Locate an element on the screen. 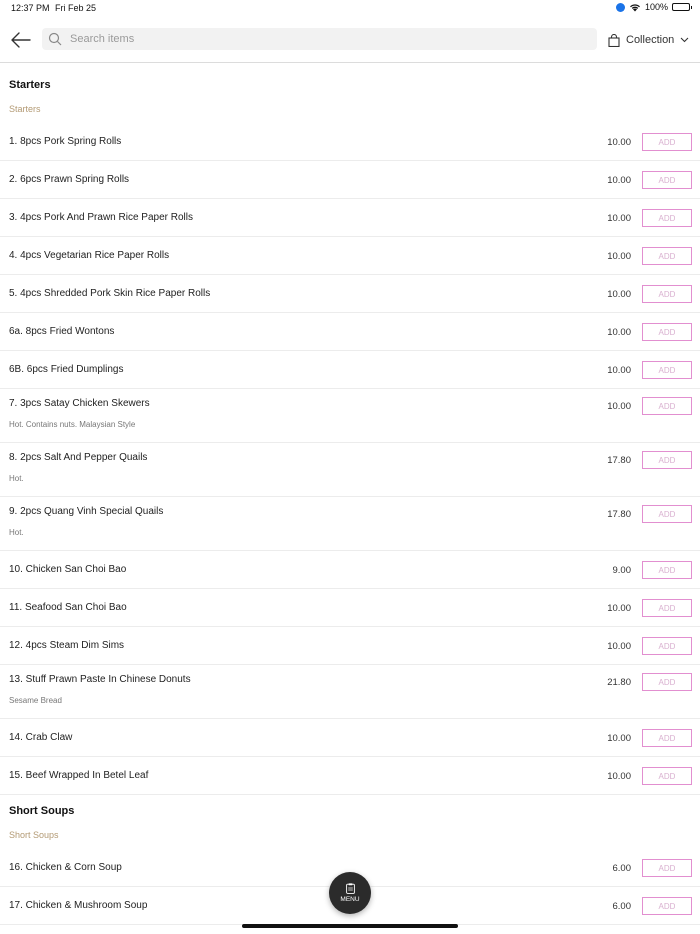 The width and height of the screenshot is (700, 934). item-name: 6a. 8pcs Fried Wontons is located at coordinates (62, 331).